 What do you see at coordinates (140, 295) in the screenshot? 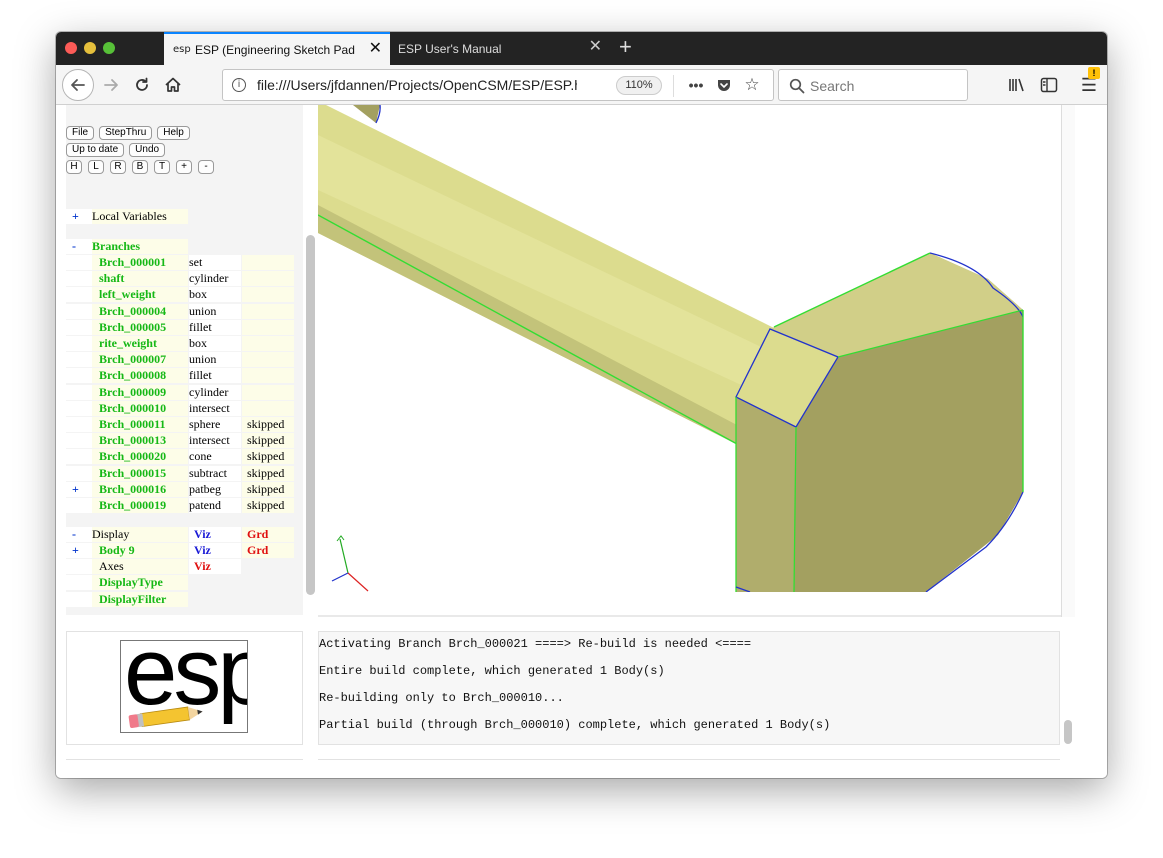
I see `branch-name: left_weight` at bounding box center [140, 295].